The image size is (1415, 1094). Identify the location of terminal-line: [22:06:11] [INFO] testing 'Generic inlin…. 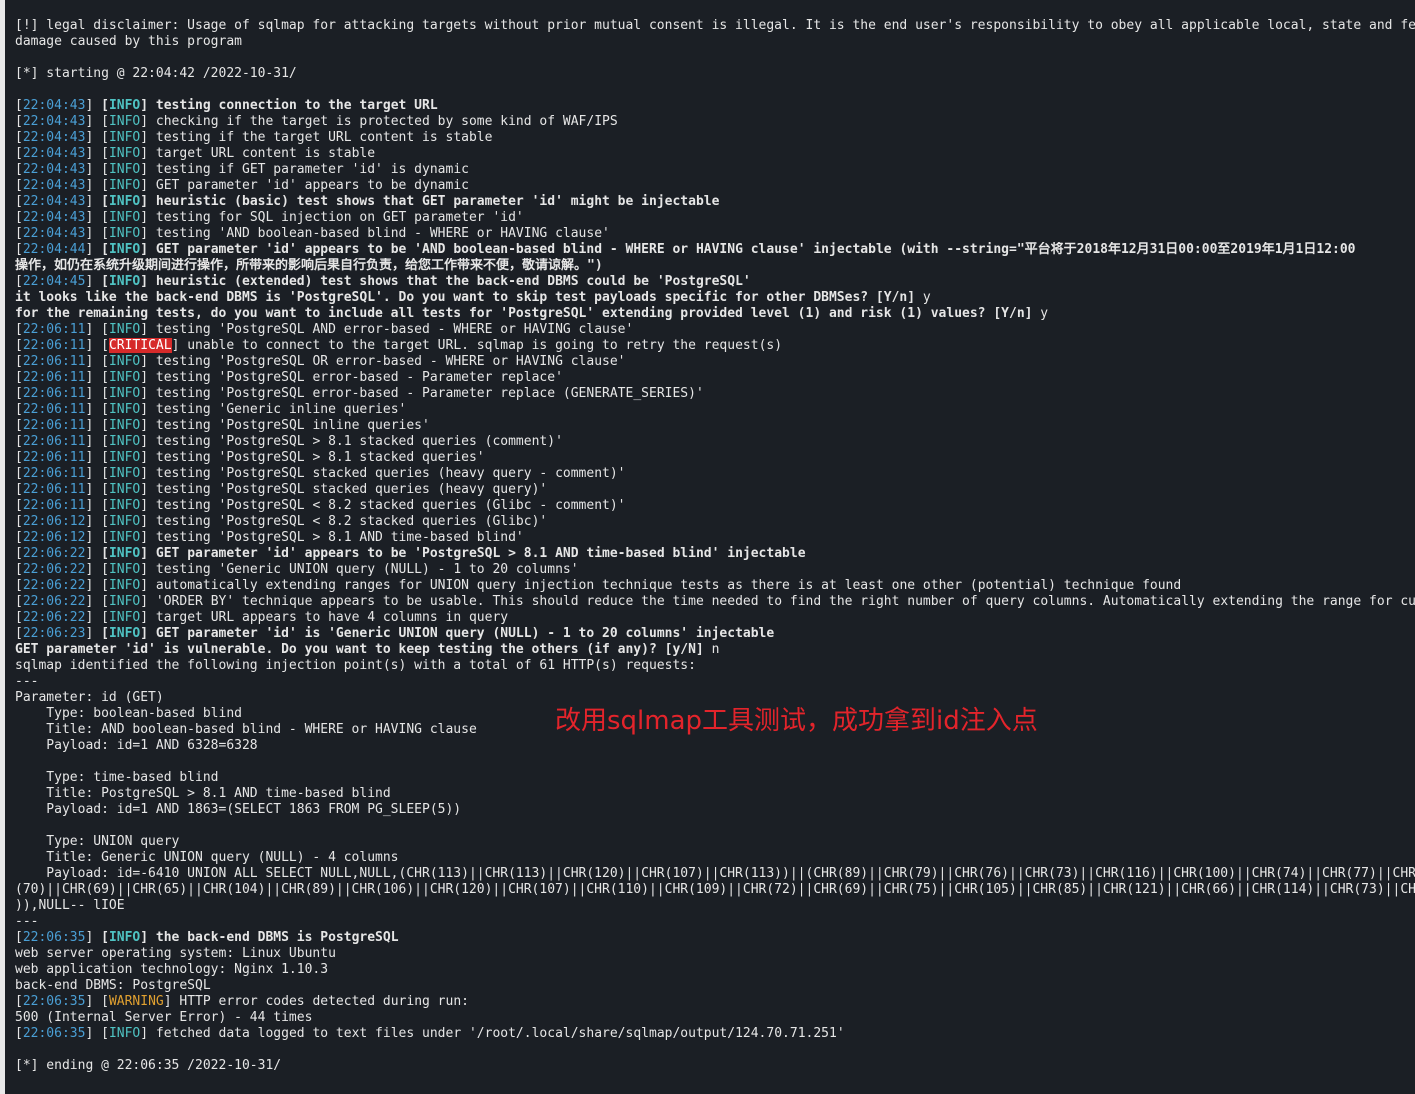
(715, 410).